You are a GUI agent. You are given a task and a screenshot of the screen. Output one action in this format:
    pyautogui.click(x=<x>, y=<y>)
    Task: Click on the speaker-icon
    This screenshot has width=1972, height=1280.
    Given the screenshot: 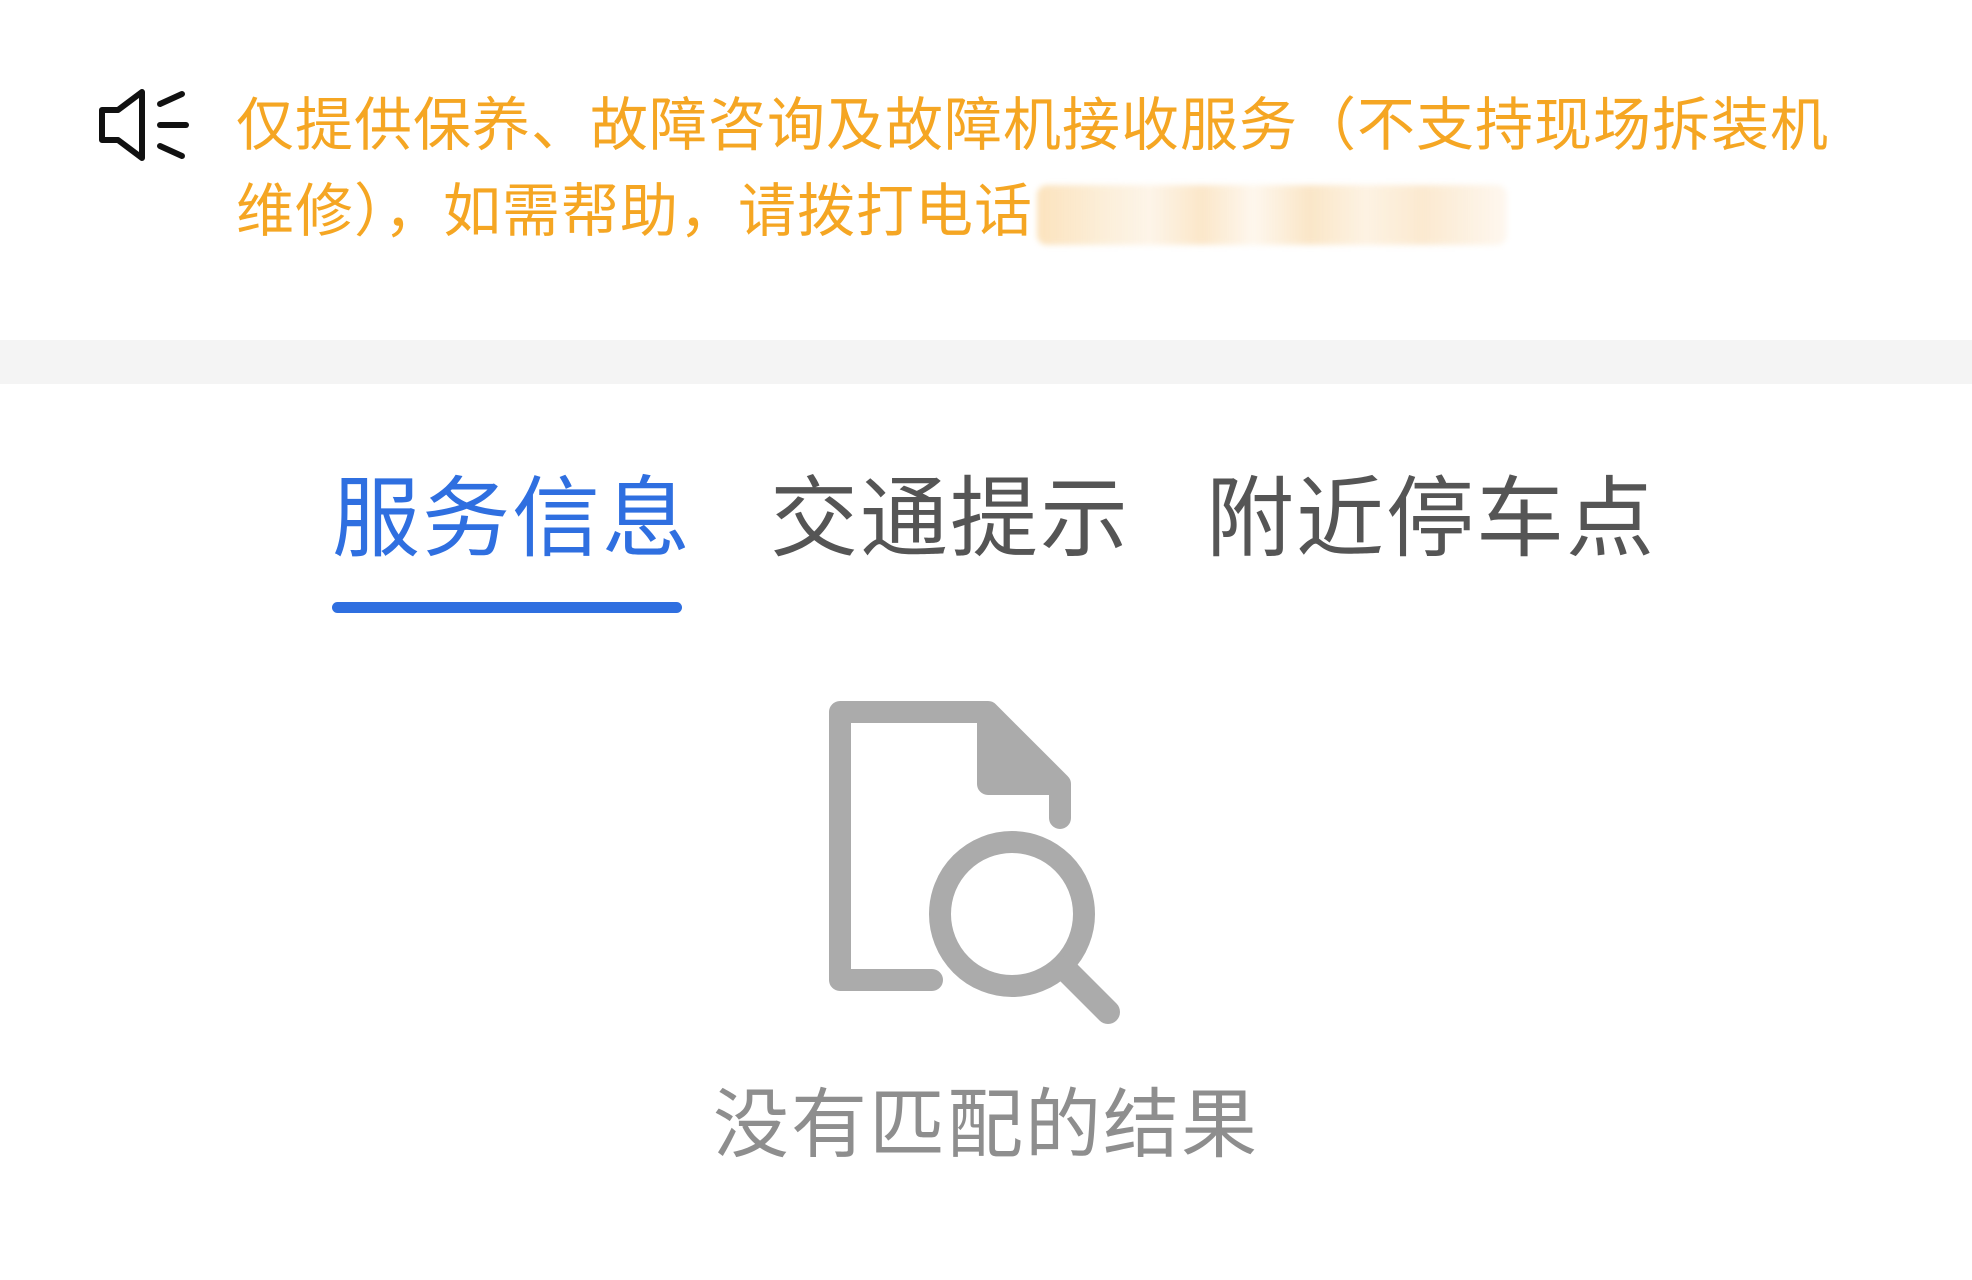 What is the action you would take?
    pyautogui.click(x=144, y=125)
    